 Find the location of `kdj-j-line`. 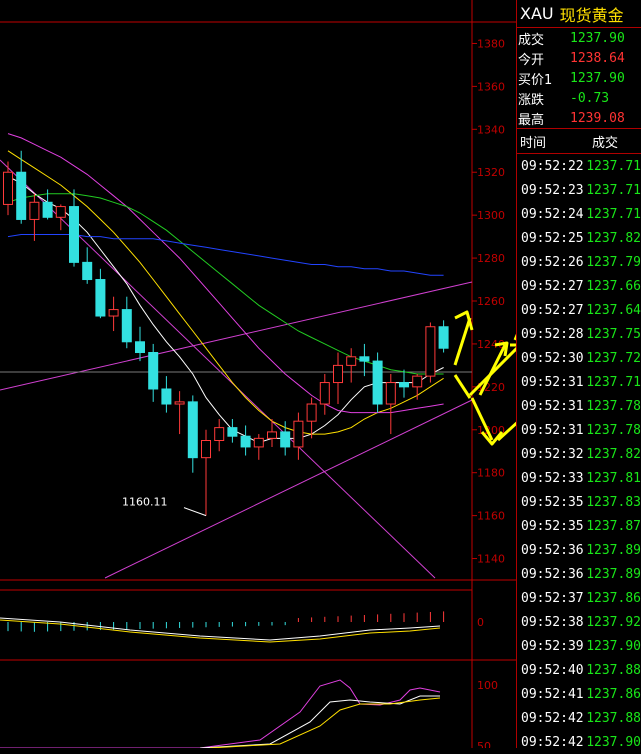

kdj-j-line is located at coordinates (220, 713).